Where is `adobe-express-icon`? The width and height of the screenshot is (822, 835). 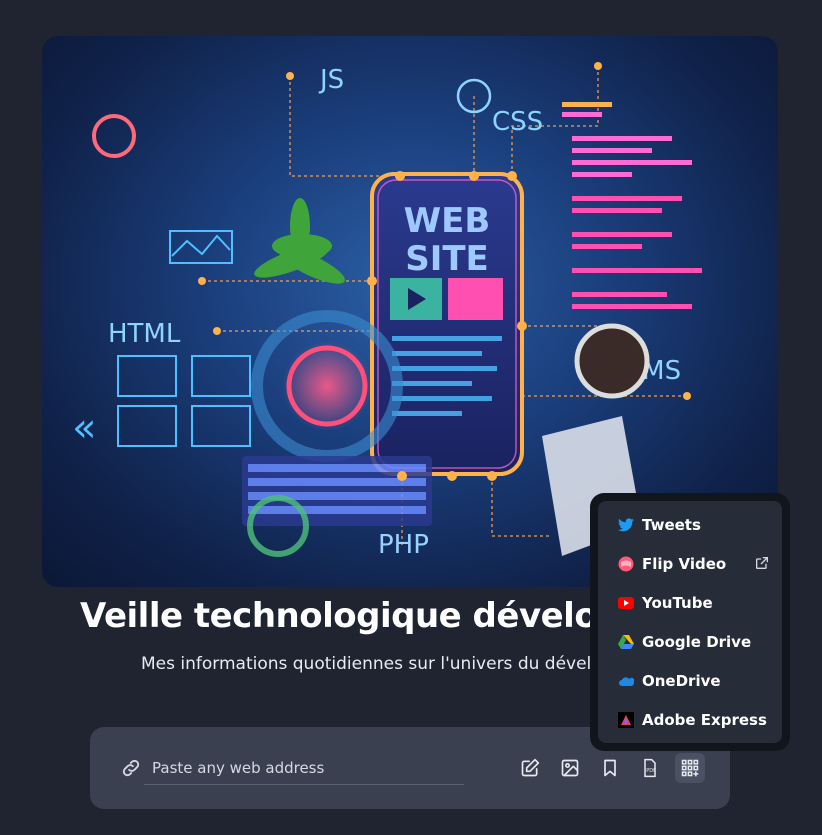
adobe-express-icon is located at coordinates (626, 719).